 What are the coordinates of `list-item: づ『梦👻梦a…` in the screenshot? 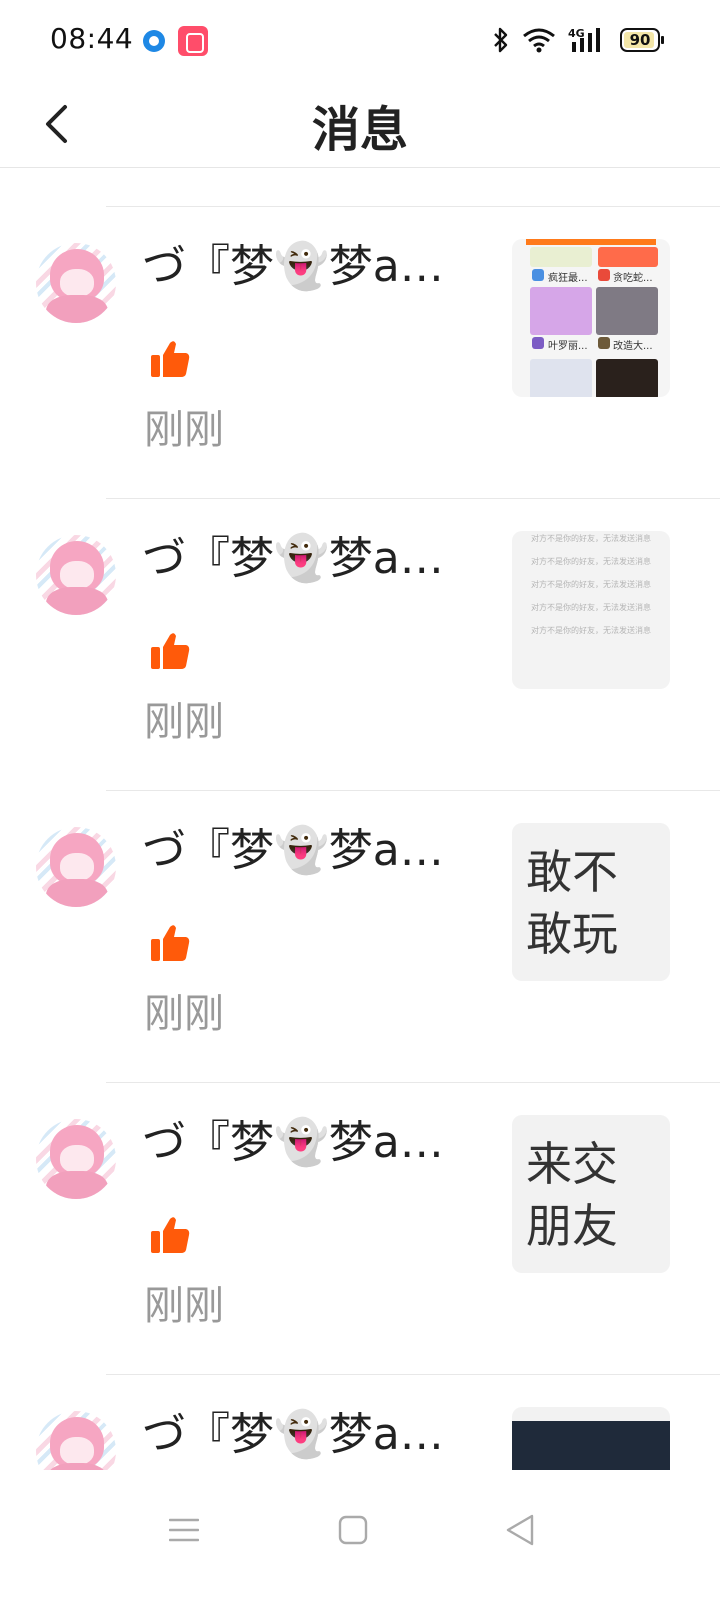 It's located at (360, 1422).